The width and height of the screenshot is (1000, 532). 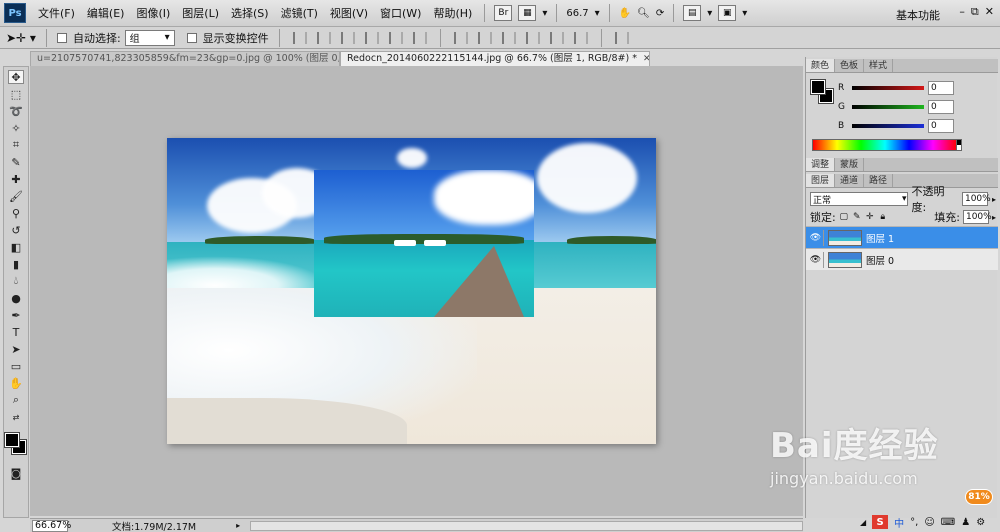 What do you see at coordinates (56, 13) in the screenshot?
I see `menu-file: 文件(F)` at bounding box center [56, 13].